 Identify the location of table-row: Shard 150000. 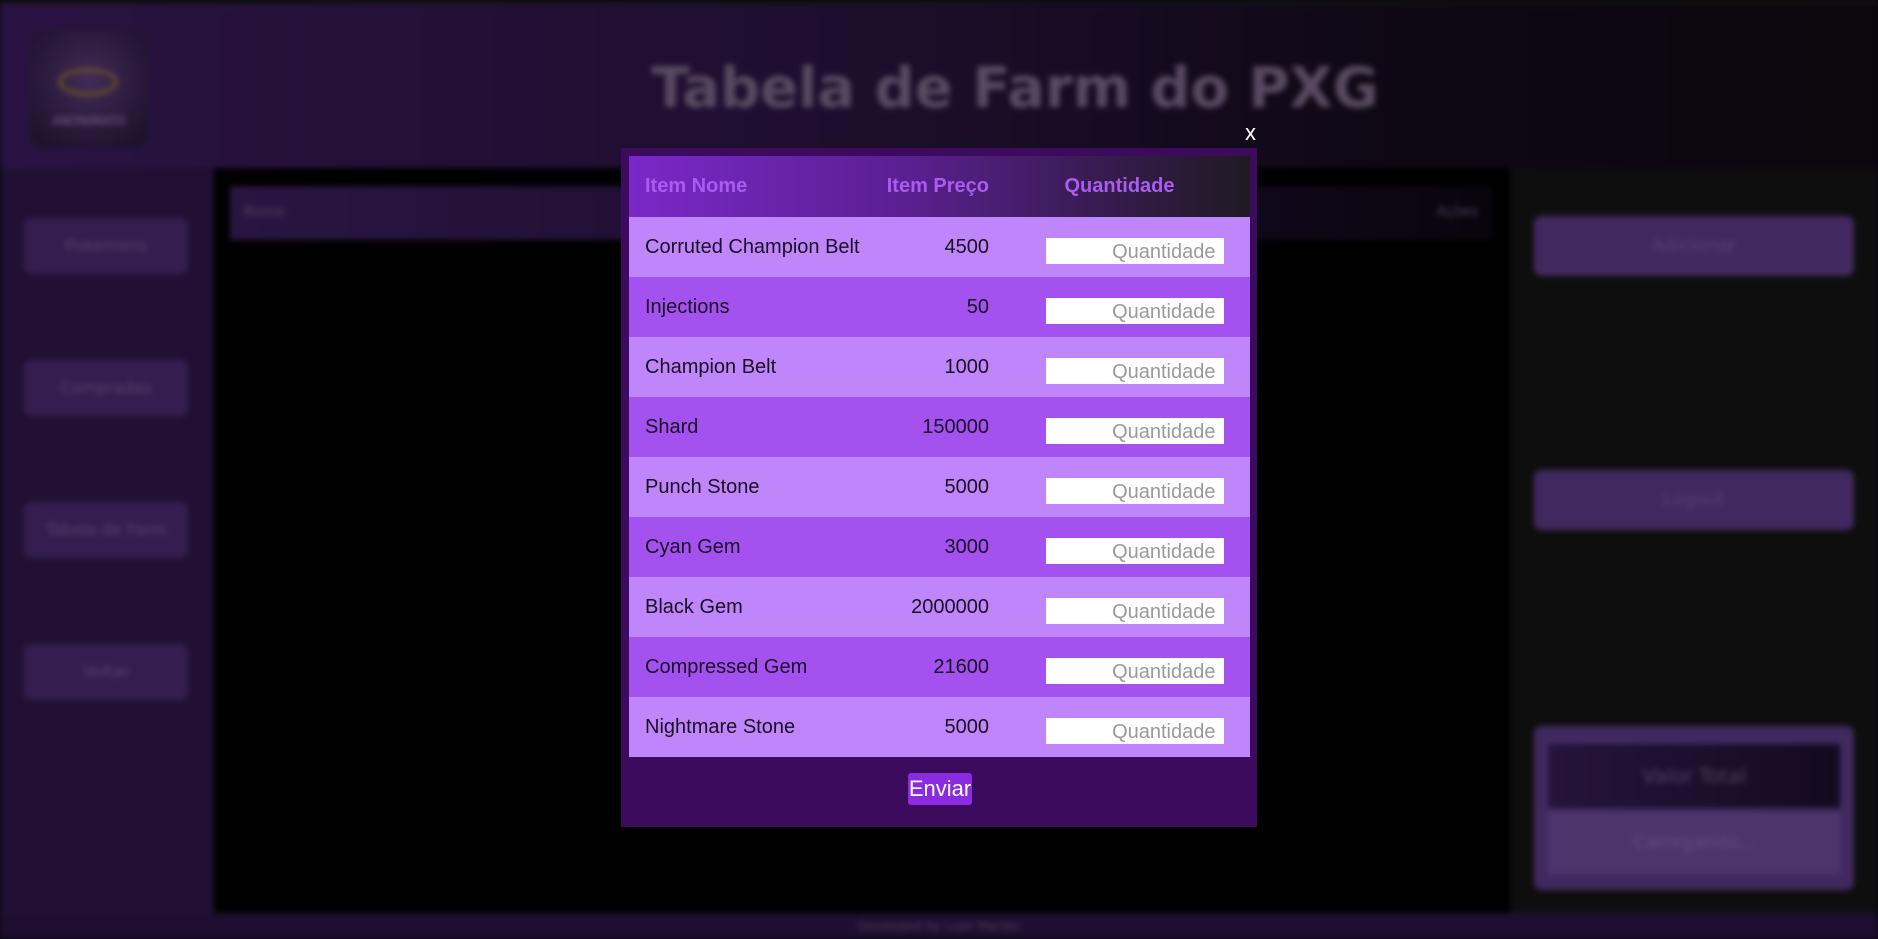
(939, 427).